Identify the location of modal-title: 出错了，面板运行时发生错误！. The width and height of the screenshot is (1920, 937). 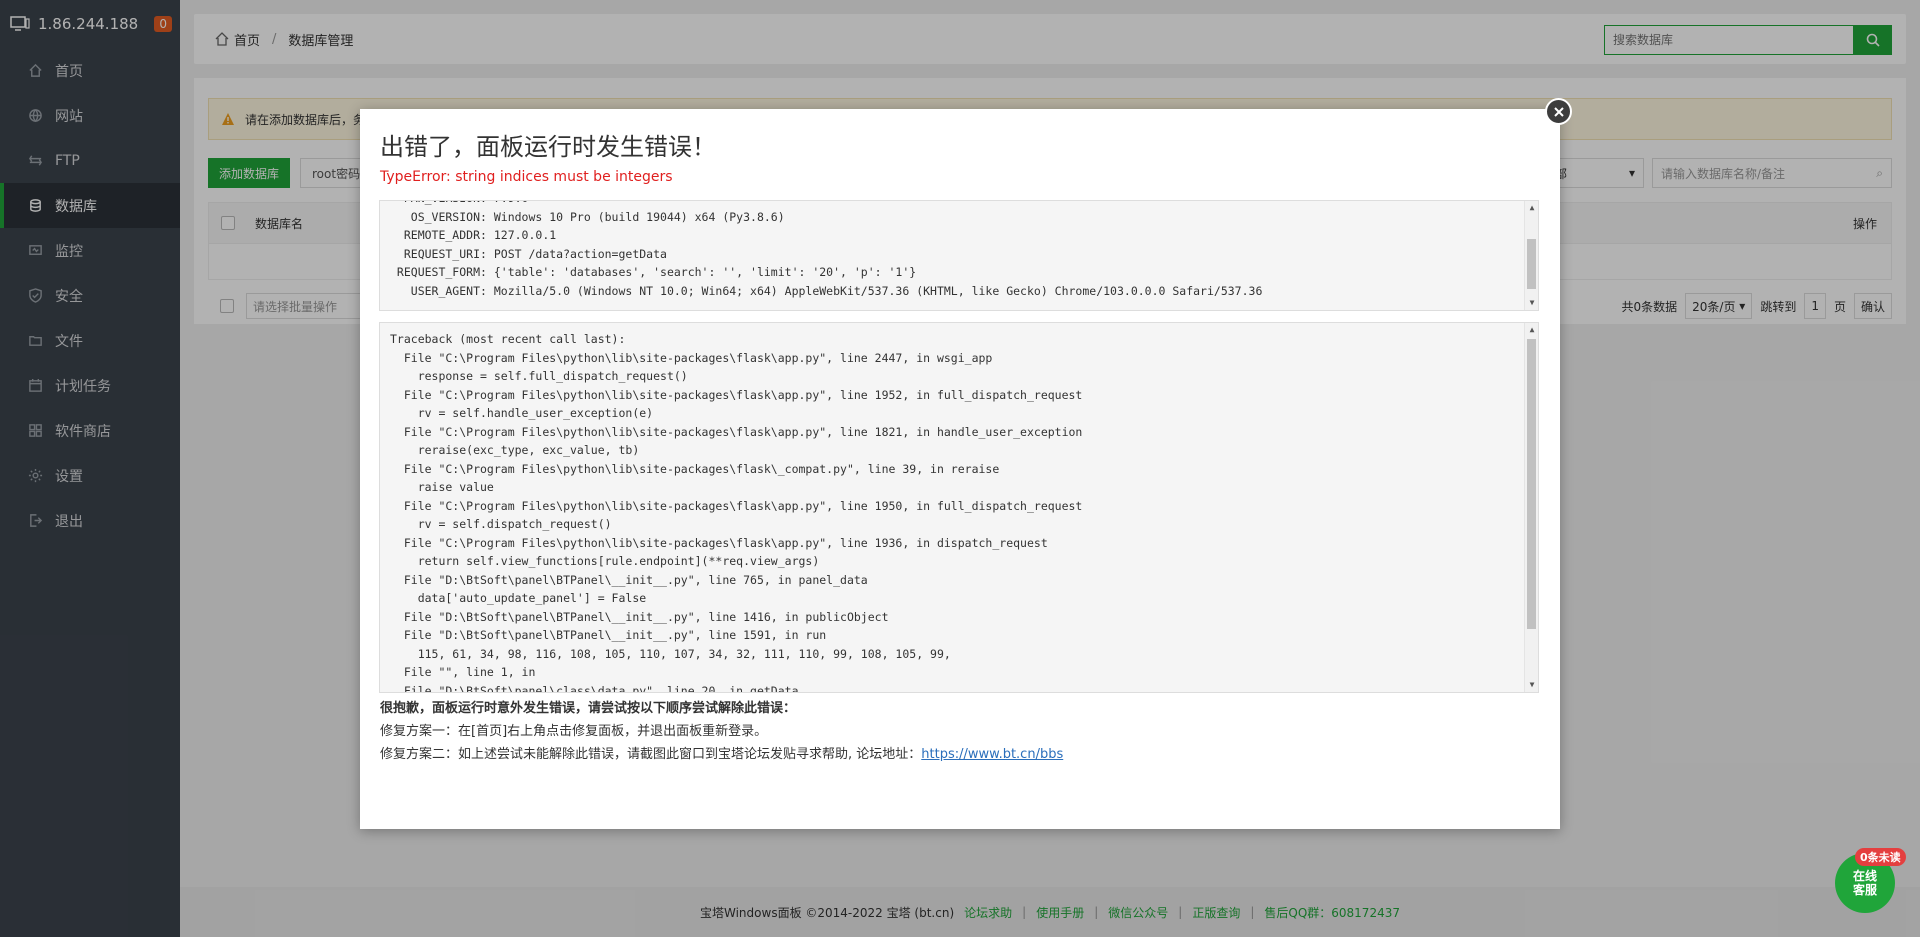
(548, 147).